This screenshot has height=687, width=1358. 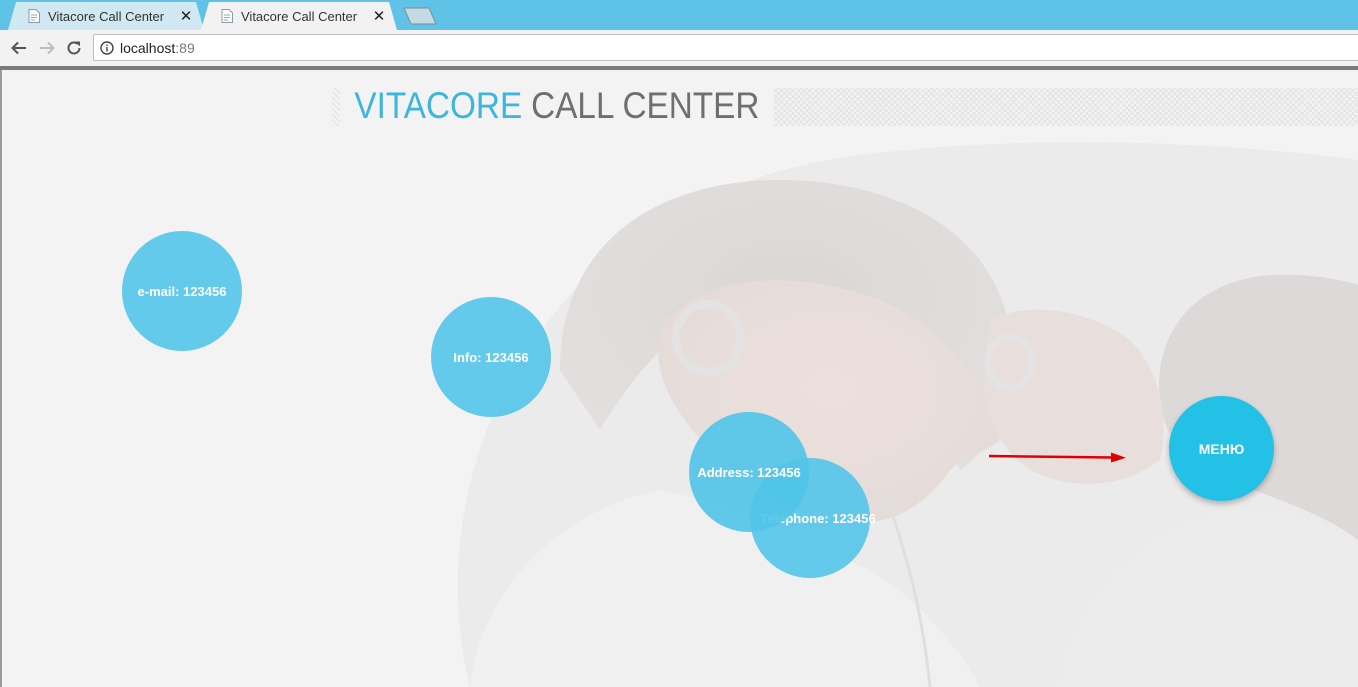 I want to click on brand-name: VITACORE, so click(x=438, y=105).